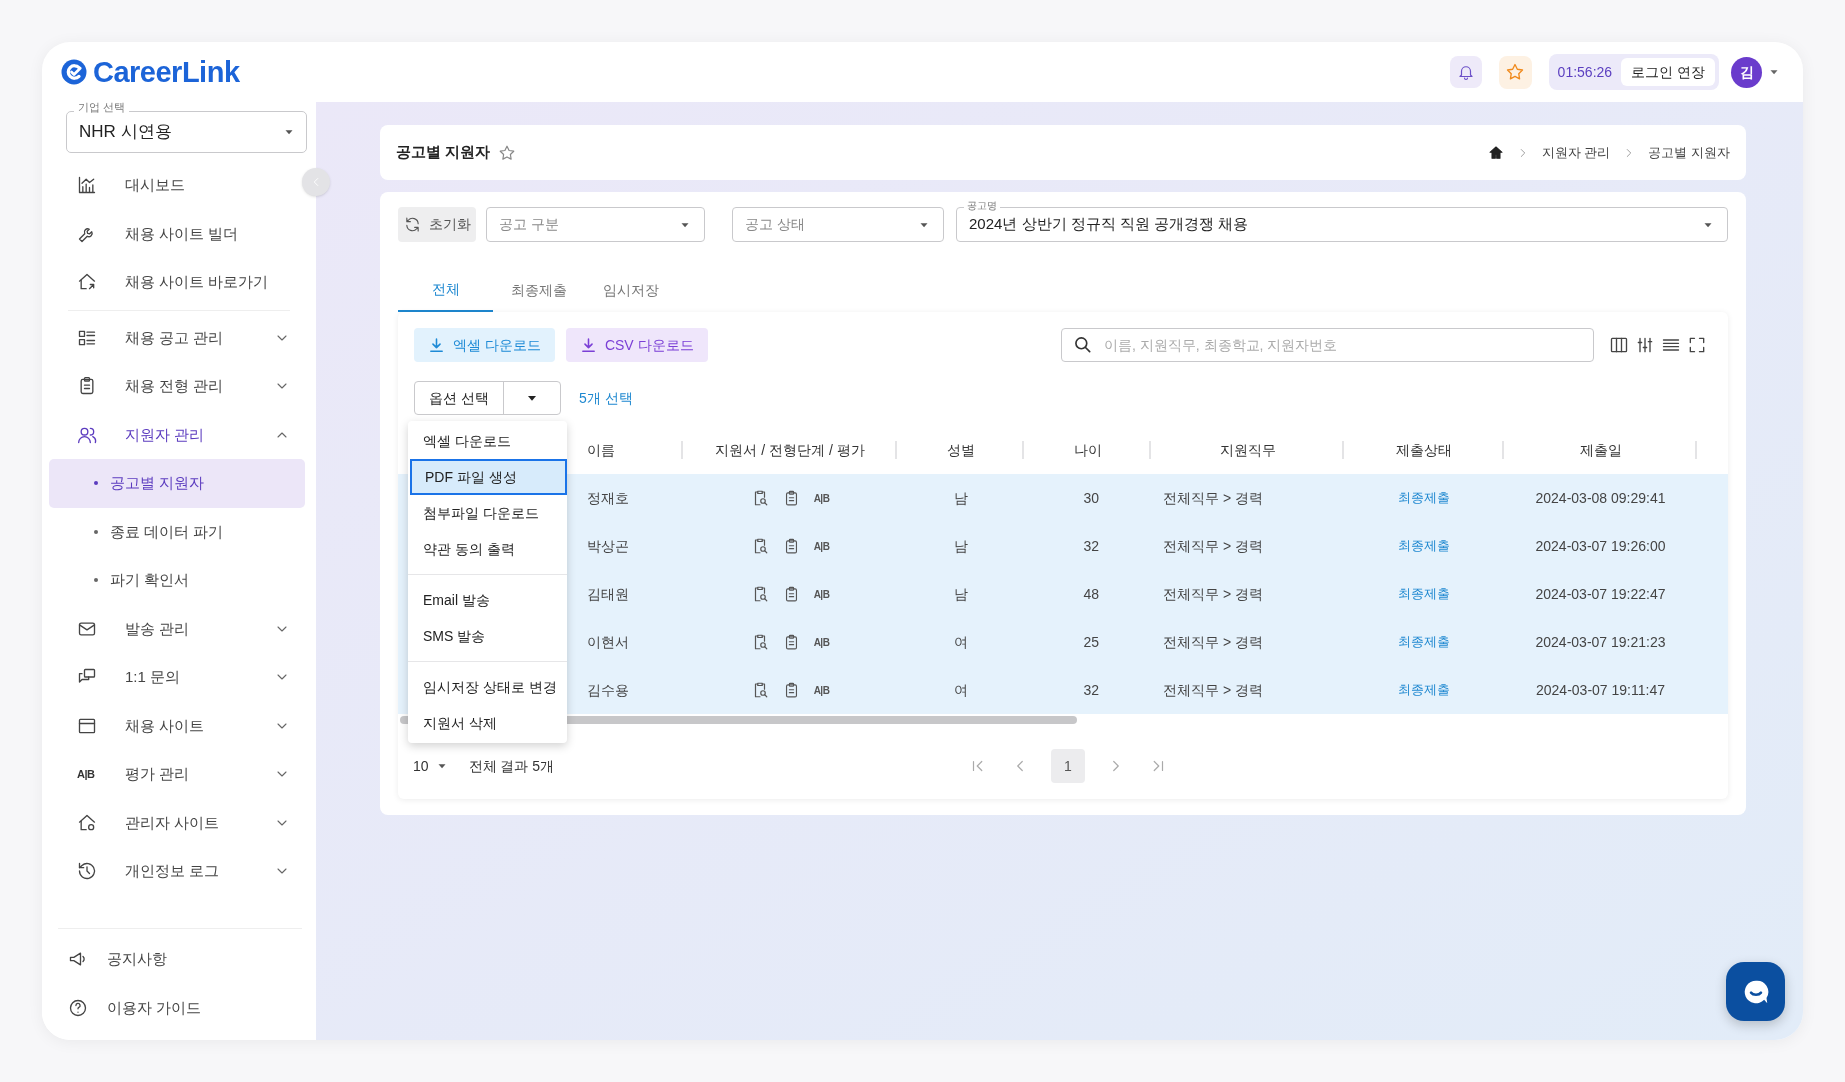 The image size is (1845, 1082). Describe the element at coordinates (74, 72) in the screenshot. I see `logo-icon` at that location.